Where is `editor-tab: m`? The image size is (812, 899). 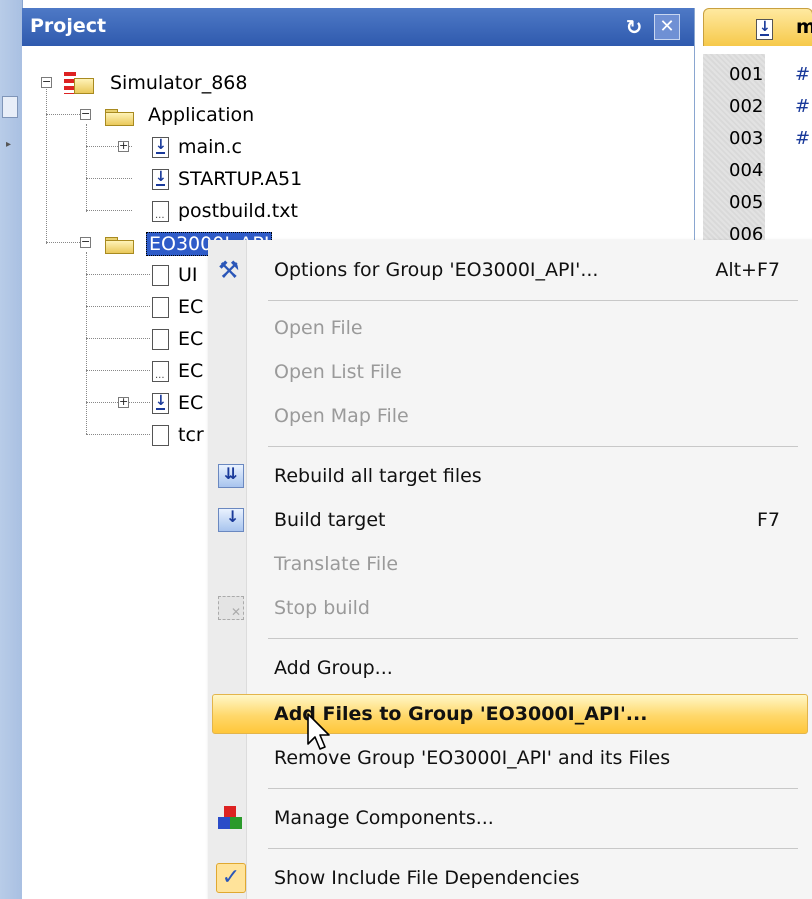
editor-tab: m is located at coordinates (757, 27).